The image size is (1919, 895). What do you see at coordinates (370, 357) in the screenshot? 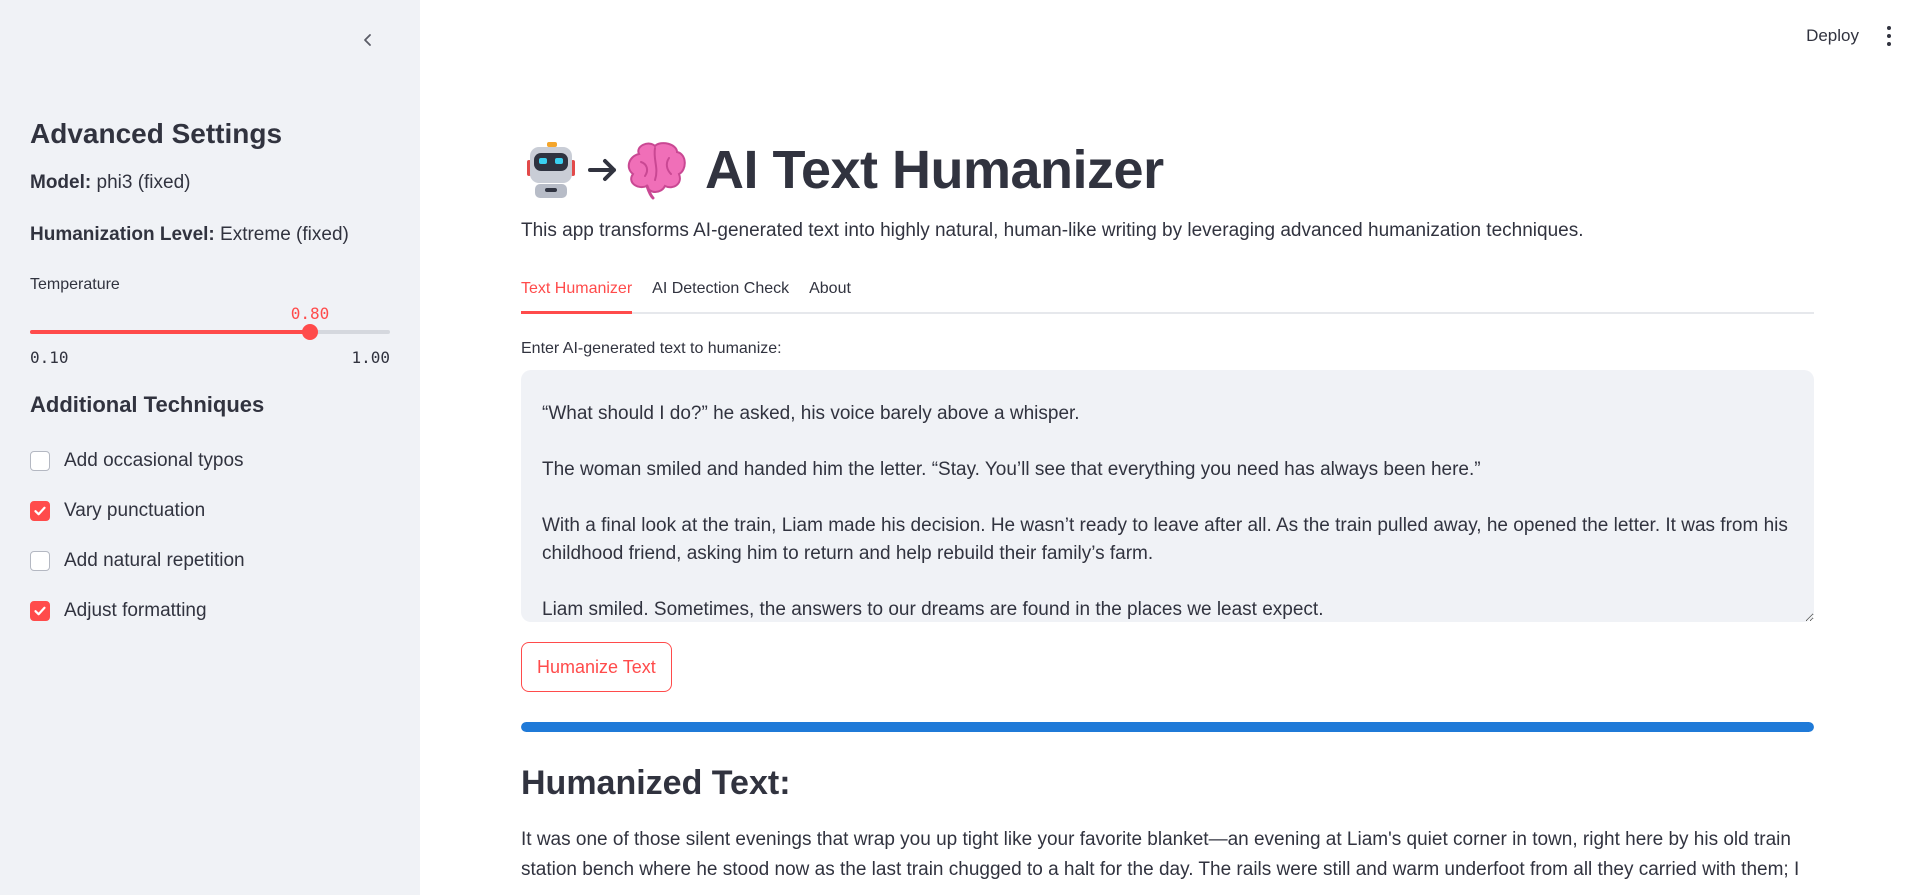
I see `slider-max-label: 1.00` at bounding box center [370, 357].